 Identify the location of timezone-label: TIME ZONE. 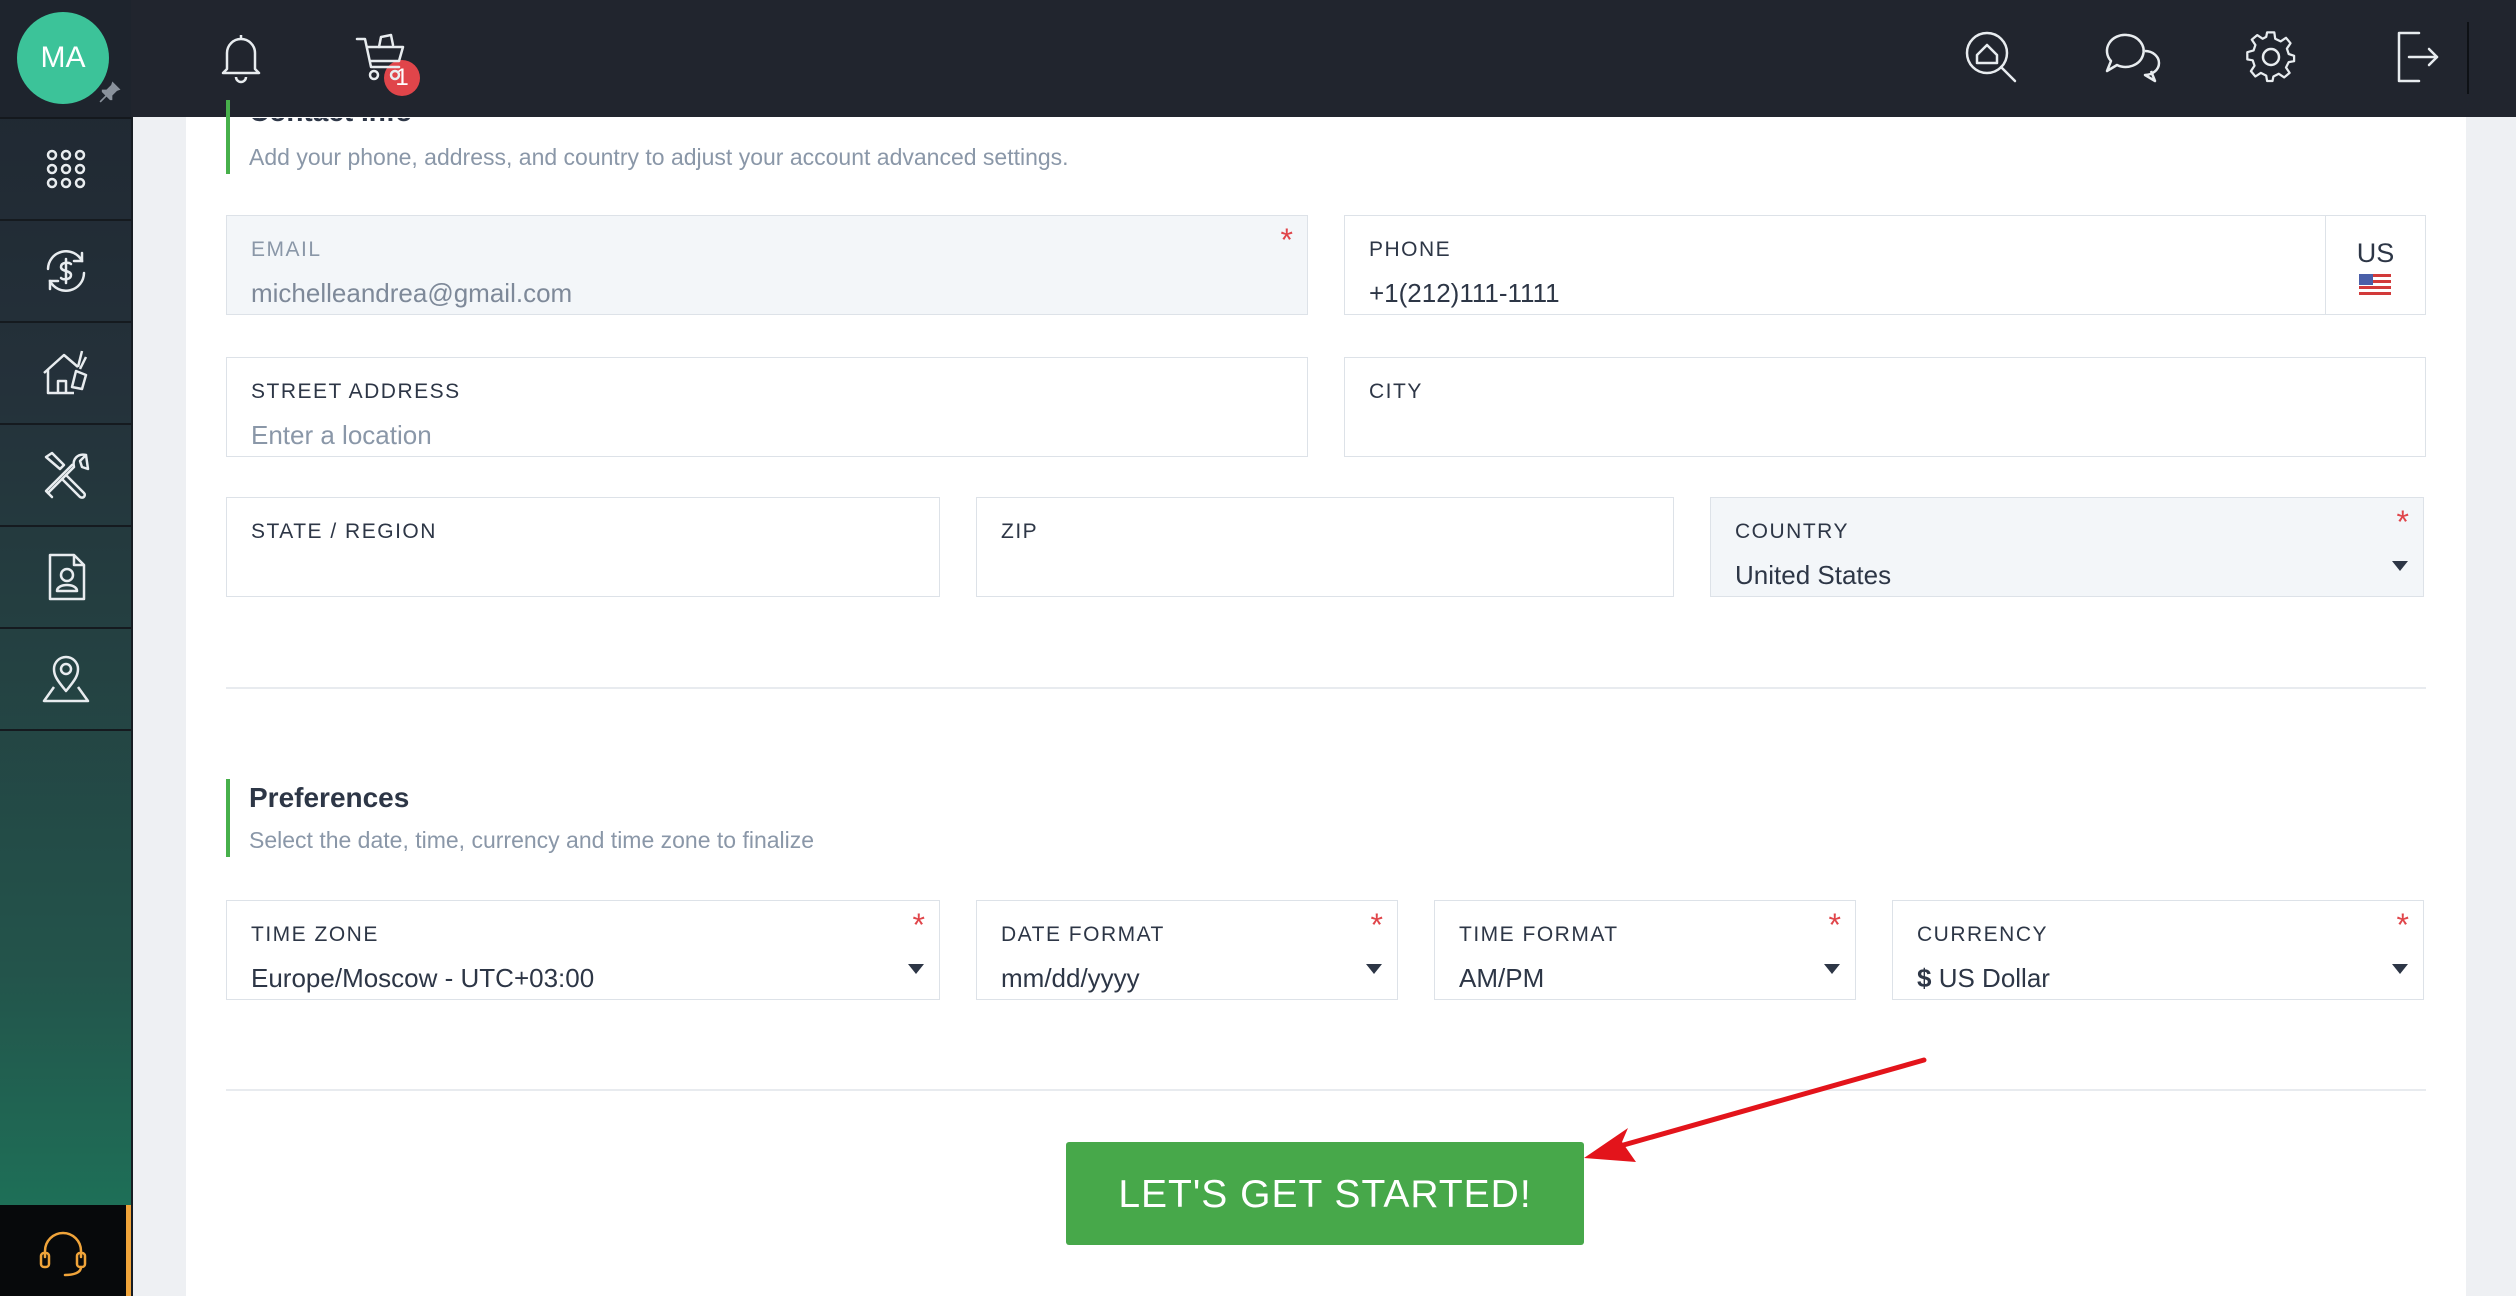
(315, 934).